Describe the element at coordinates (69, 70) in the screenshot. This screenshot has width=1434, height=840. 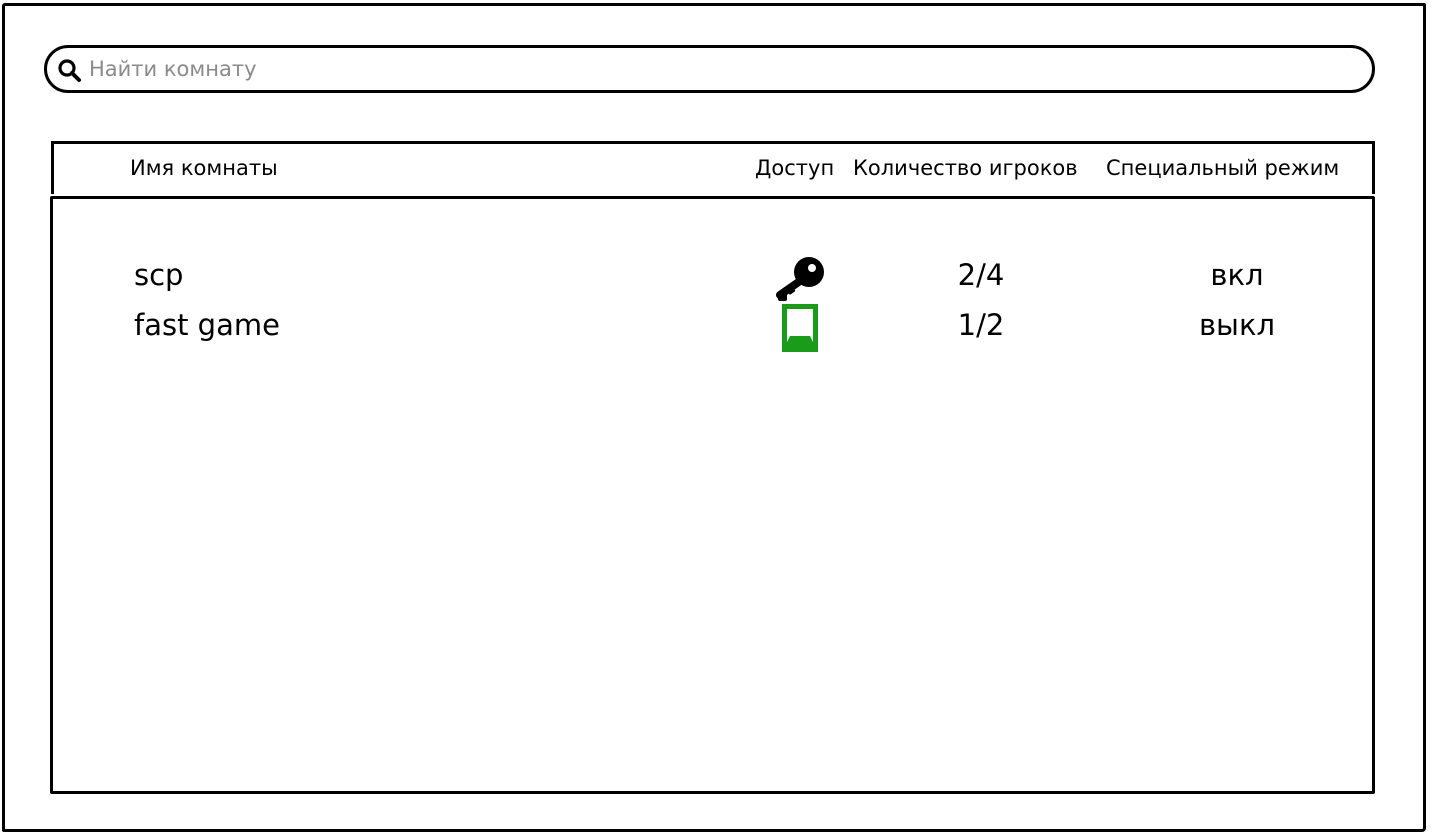
I see `search-icon` at that location.